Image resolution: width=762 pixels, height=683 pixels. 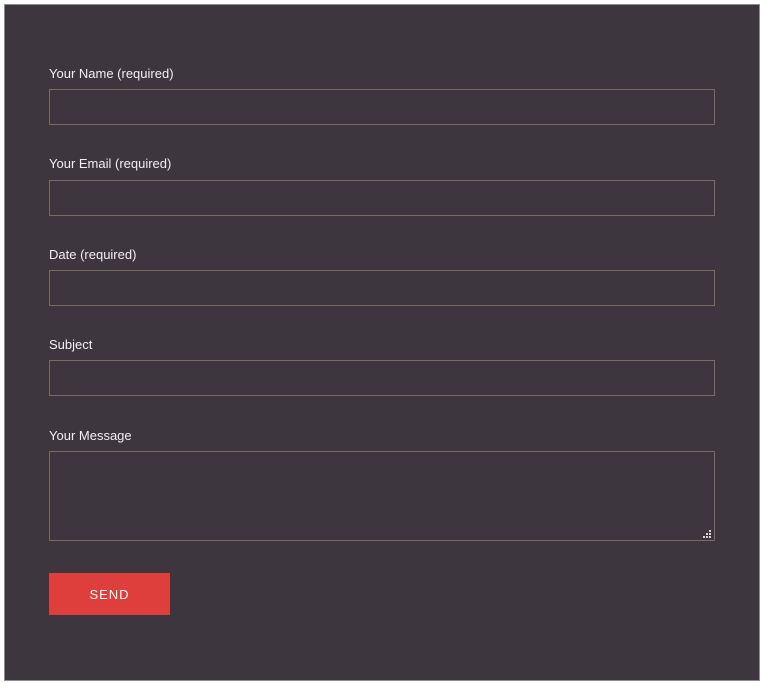 I want to click on name-label: Your Name (required), so click(x=111, y=73).